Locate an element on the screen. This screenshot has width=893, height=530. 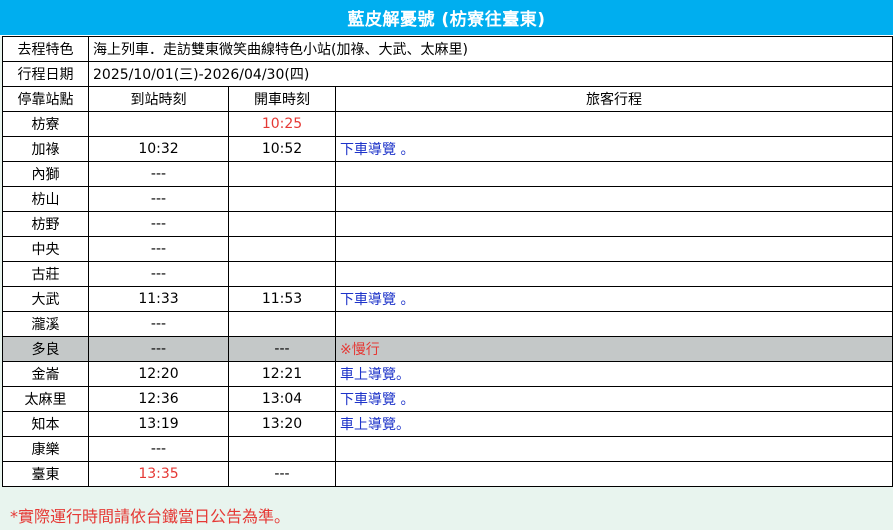
table-row: 古莊 --- is located at coordinates (447, 274).